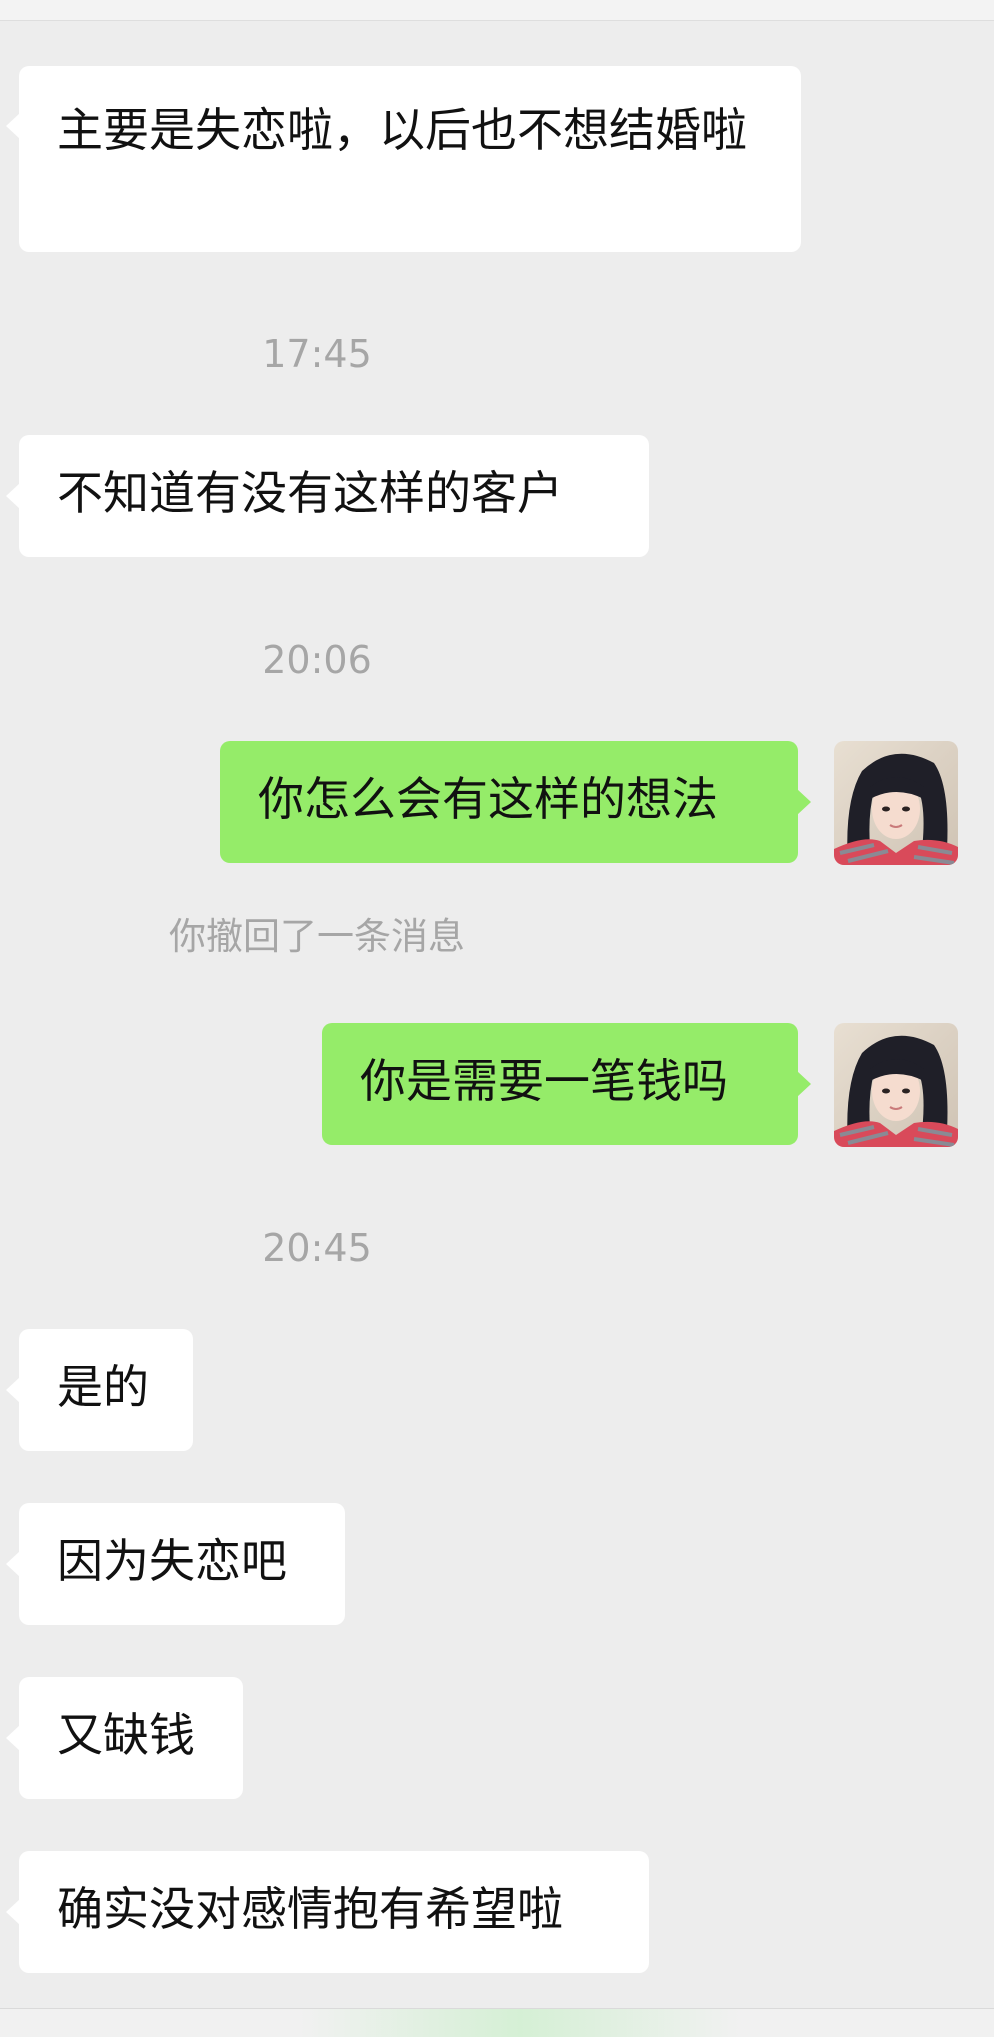 Image resolution: width=994 pixels, height=2037 pixels. I want to click on timestamp: 17:45, so click(317, 354).